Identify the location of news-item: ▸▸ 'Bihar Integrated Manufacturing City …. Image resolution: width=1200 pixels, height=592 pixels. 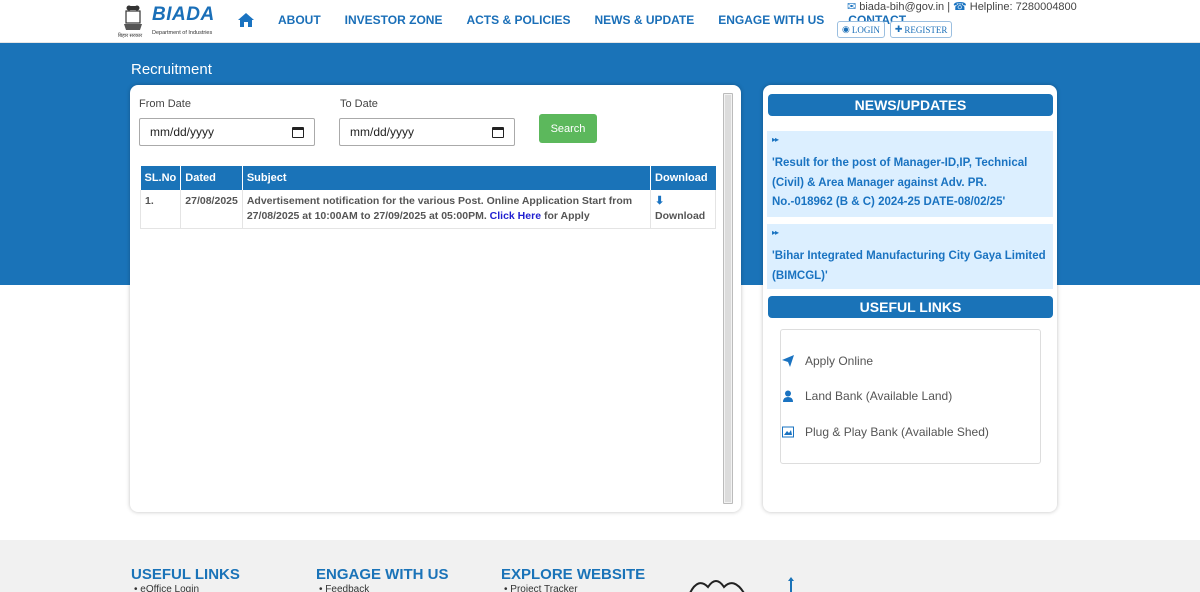
(910, 256).